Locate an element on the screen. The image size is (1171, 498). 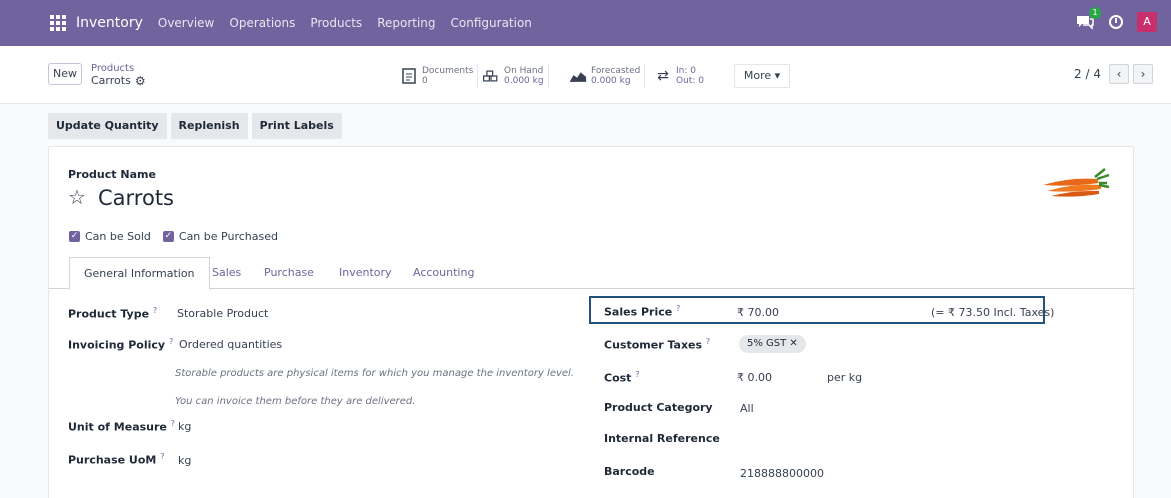
breadcrumb: Products Carrots ⚙ is located at coordinates (118, 75).